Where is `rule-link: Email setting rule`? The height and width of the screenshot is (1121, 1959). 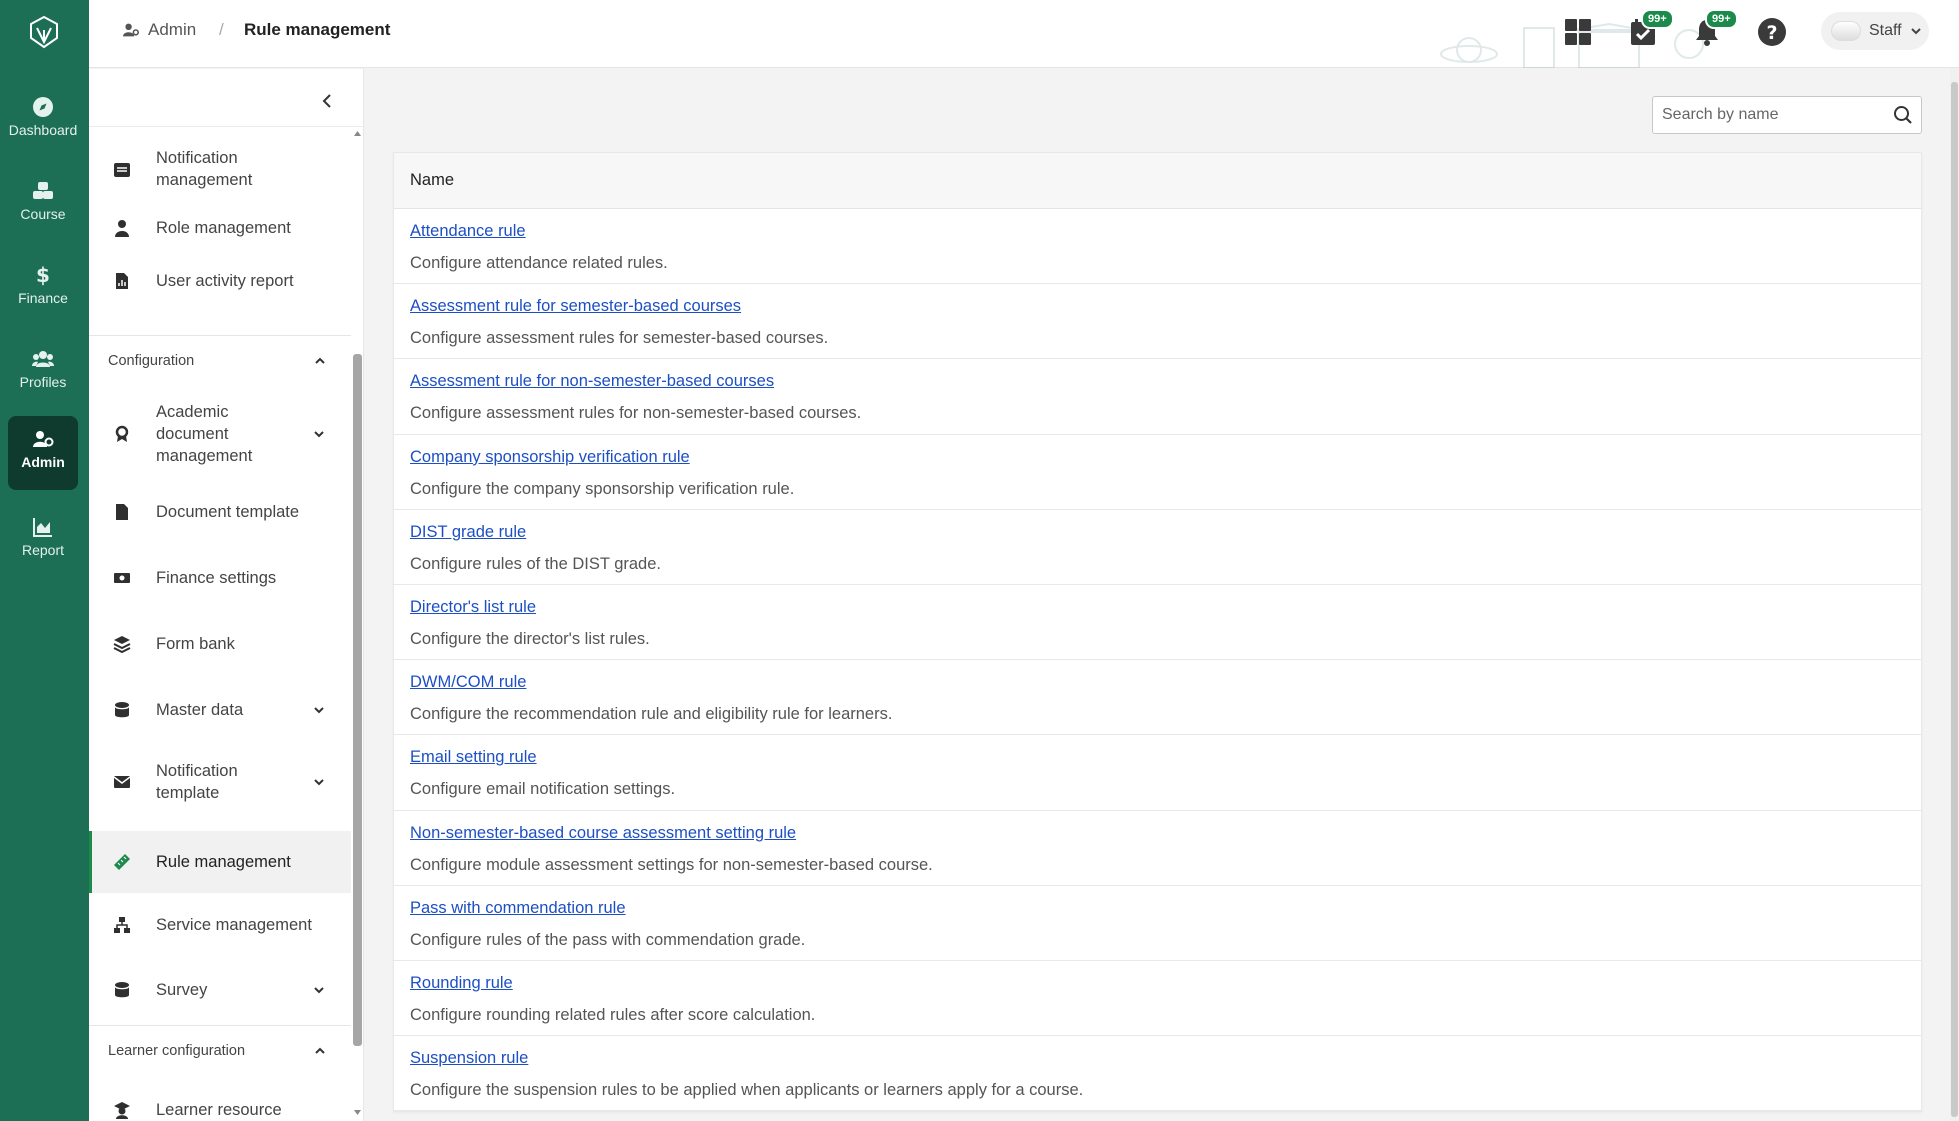
rule-link: Email setting rule is located at coordinates (473, 757).